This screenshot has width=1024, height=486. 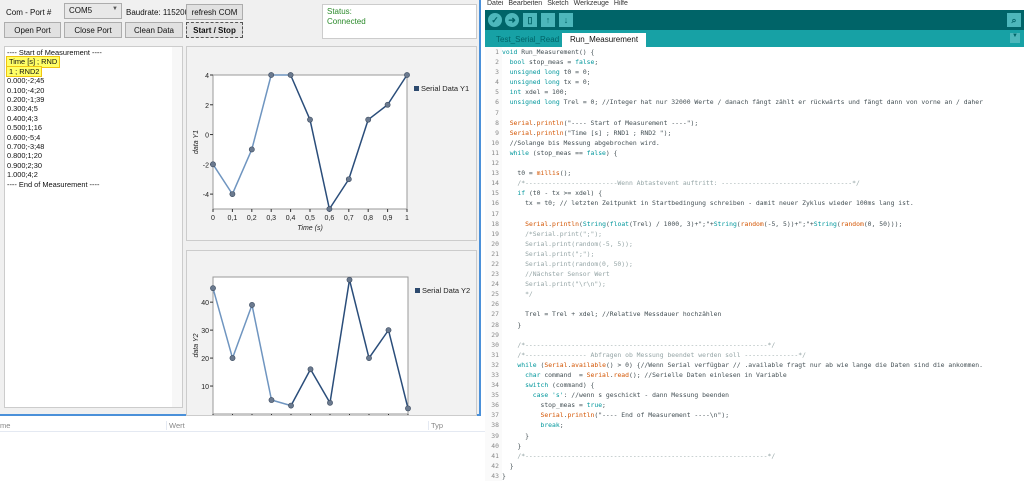 I want to click on refresh-com-button: refresh COM, so click(x=214, y=12).